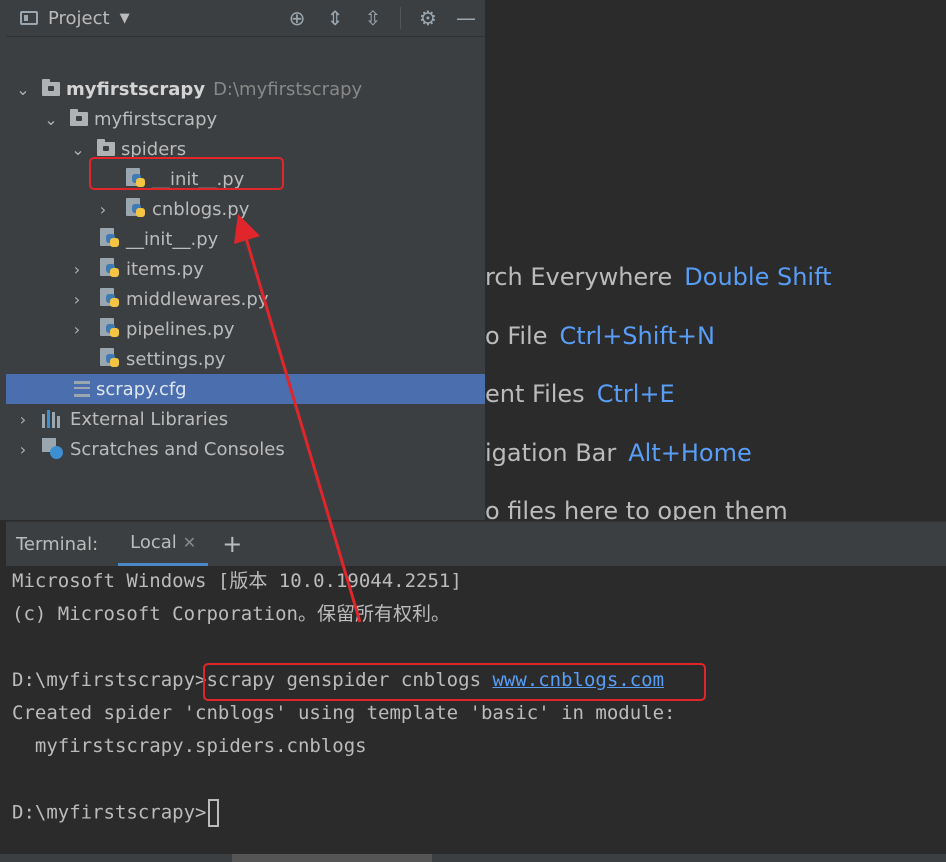 The height and width of the screenshot is (862, 946). What do you see at coordinates (516, 336) in the screenshot?
I see `hint-text: o File` at bounding box center [516, 336].